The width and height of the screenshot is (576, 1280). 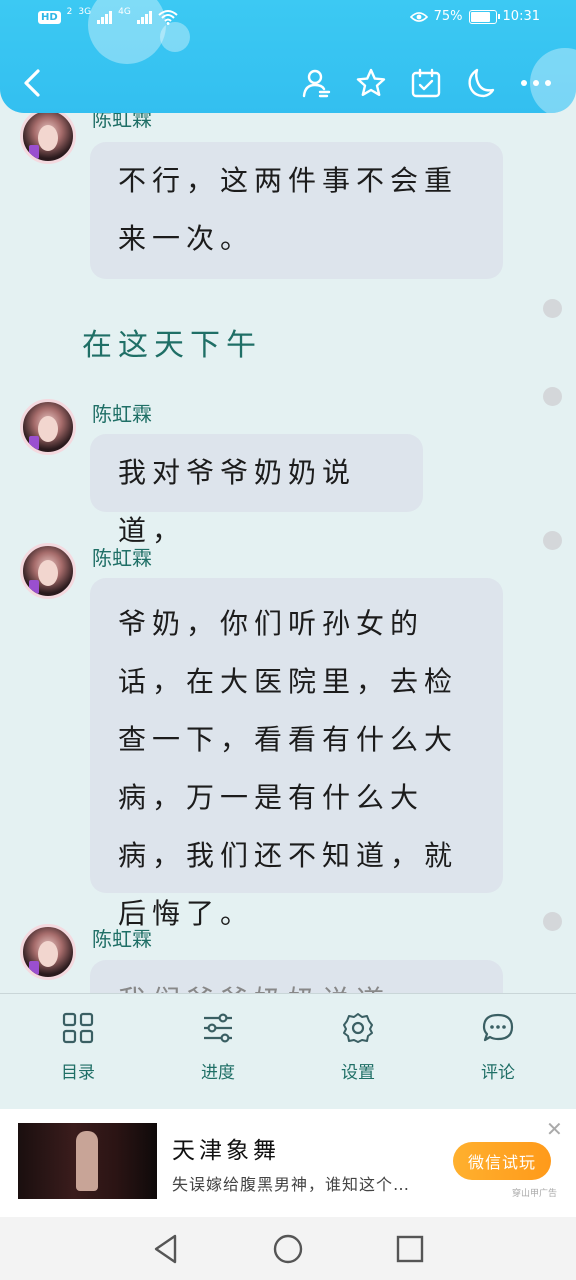 I want to click on battery-percent: 75%, so click(x=448, y=16).